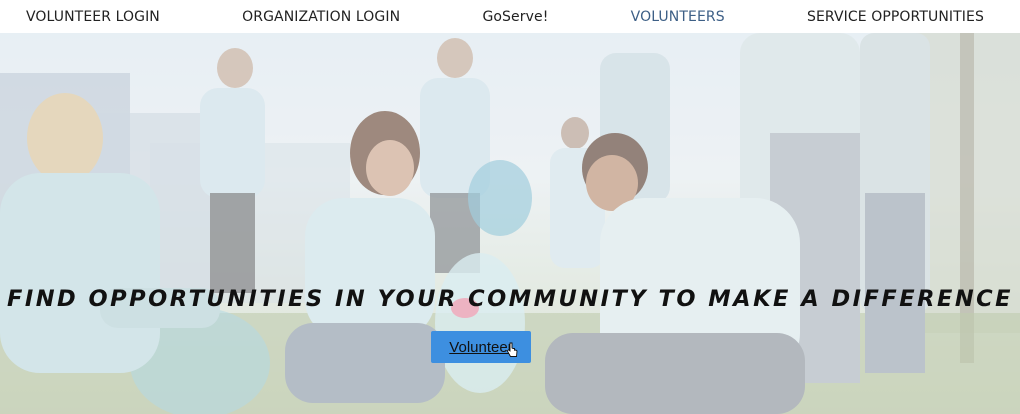  Describe the element at coordinates (93, 17) in the screenshot. I see `nav-volunteer-login: VOLUNTEER LOGIN` at that location.